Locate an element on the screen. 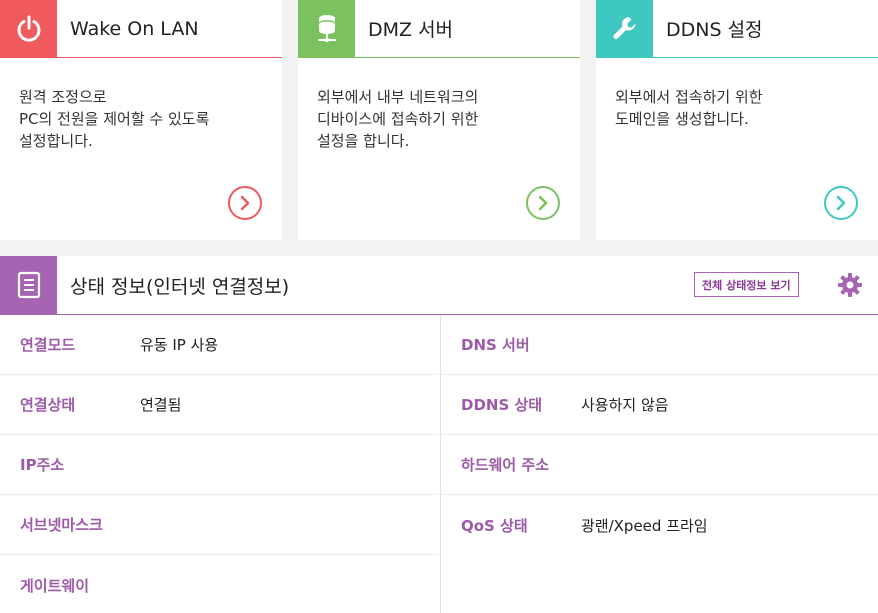 The height and width of the screenshot is (613, 878). row-label: 연결모드 is located at coordinates (48, 345).